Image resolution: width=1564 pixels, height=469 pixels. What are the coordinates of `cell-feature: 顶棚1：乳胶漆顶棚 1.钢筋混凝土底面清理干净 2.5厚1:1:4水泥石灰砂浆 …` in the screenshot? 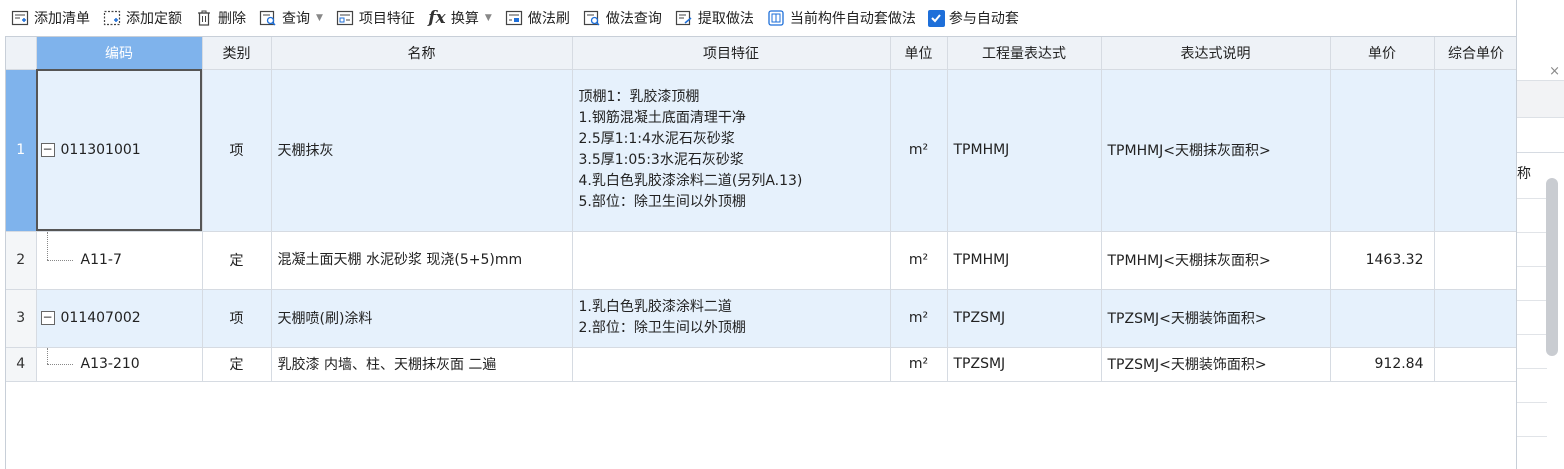 It's located at (731, 150).